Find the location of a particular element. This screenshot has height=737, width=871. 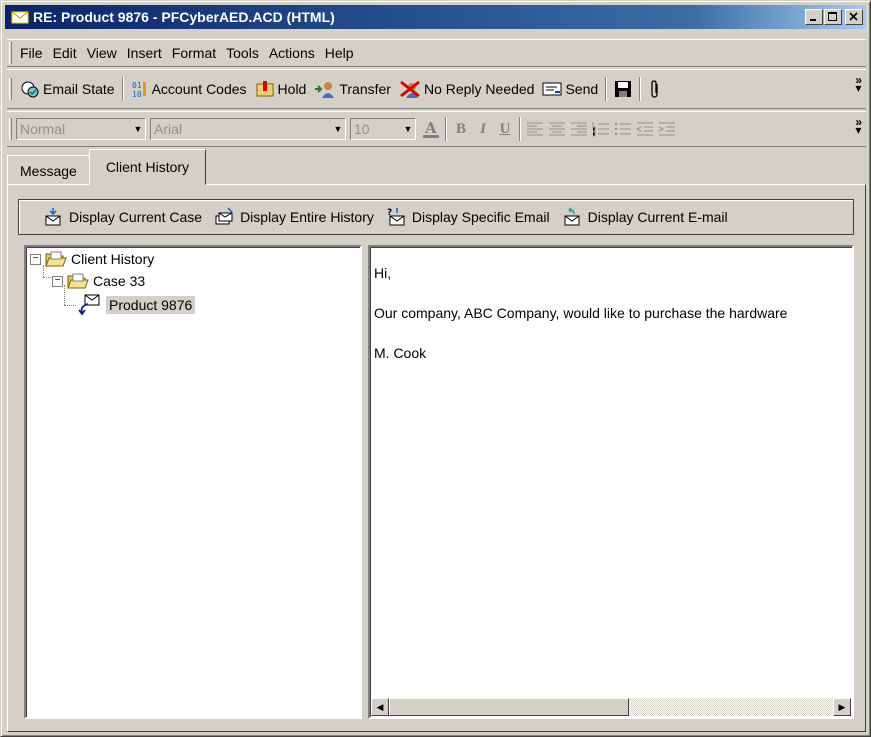

align-right-icon is located at coordinates (579, 129).